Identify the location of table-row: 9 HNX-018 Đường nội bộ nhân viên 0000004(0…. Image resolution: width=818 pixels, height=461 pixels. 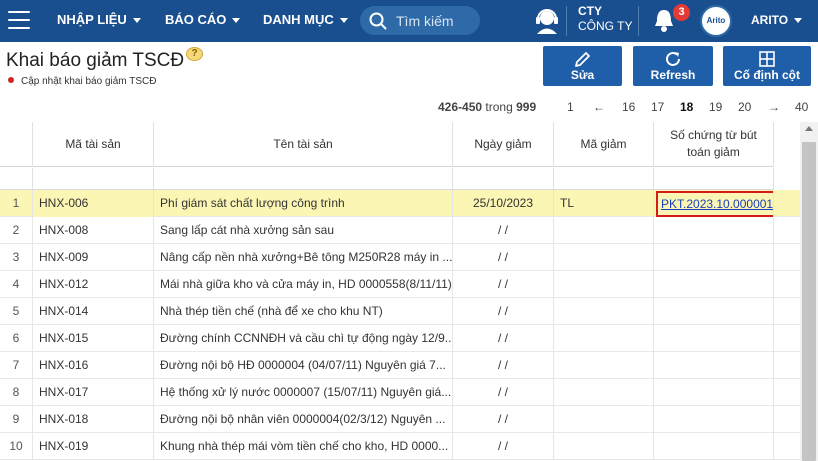
(400, 419).